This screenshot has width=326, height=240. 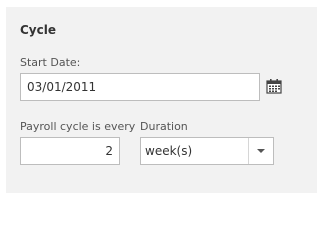 I want to click on section-title: Cycle, so click(x=38, y=30).